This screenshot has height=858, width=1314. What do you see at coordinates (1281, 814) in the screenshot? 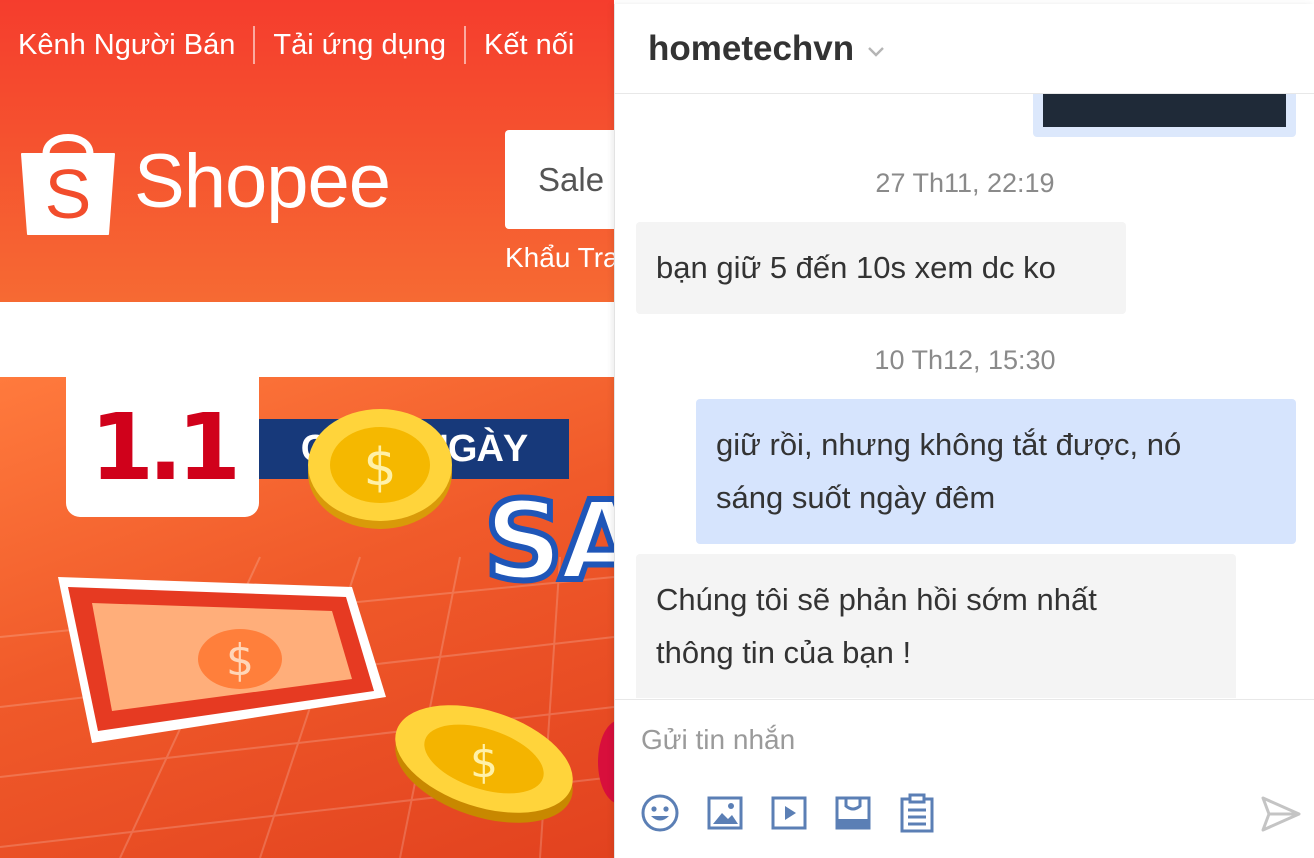
I see `send-icon` at bounding box center [1281, 814].